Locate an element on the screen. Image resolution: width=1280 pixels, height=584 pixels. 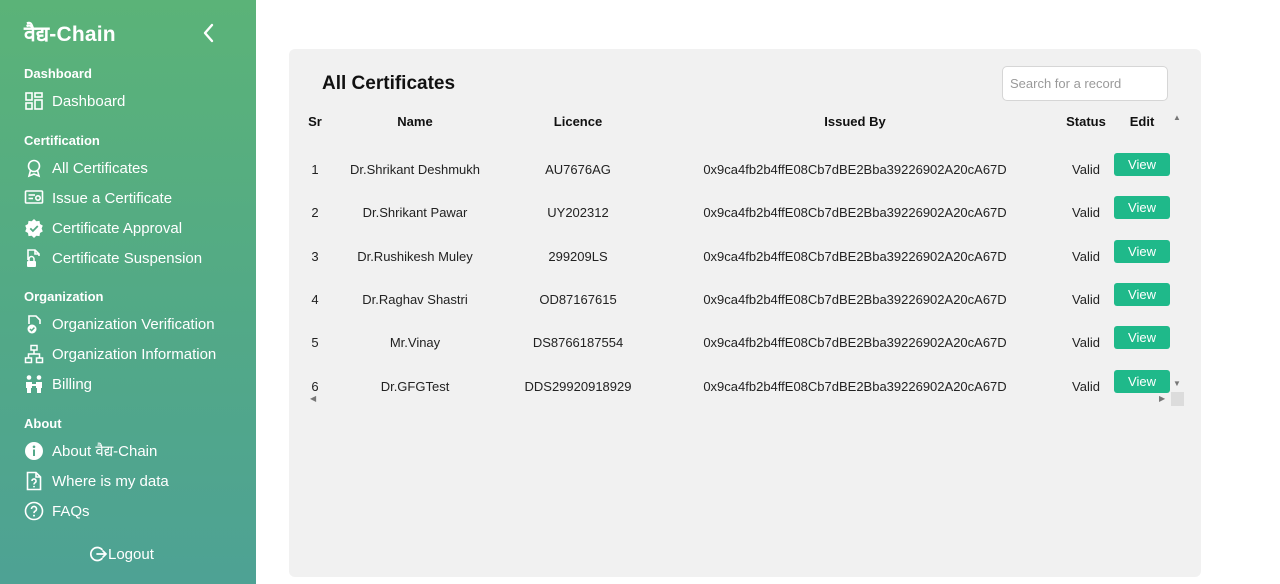
sidebar-item-label: Organization Information is located at coordinates (134, 354).